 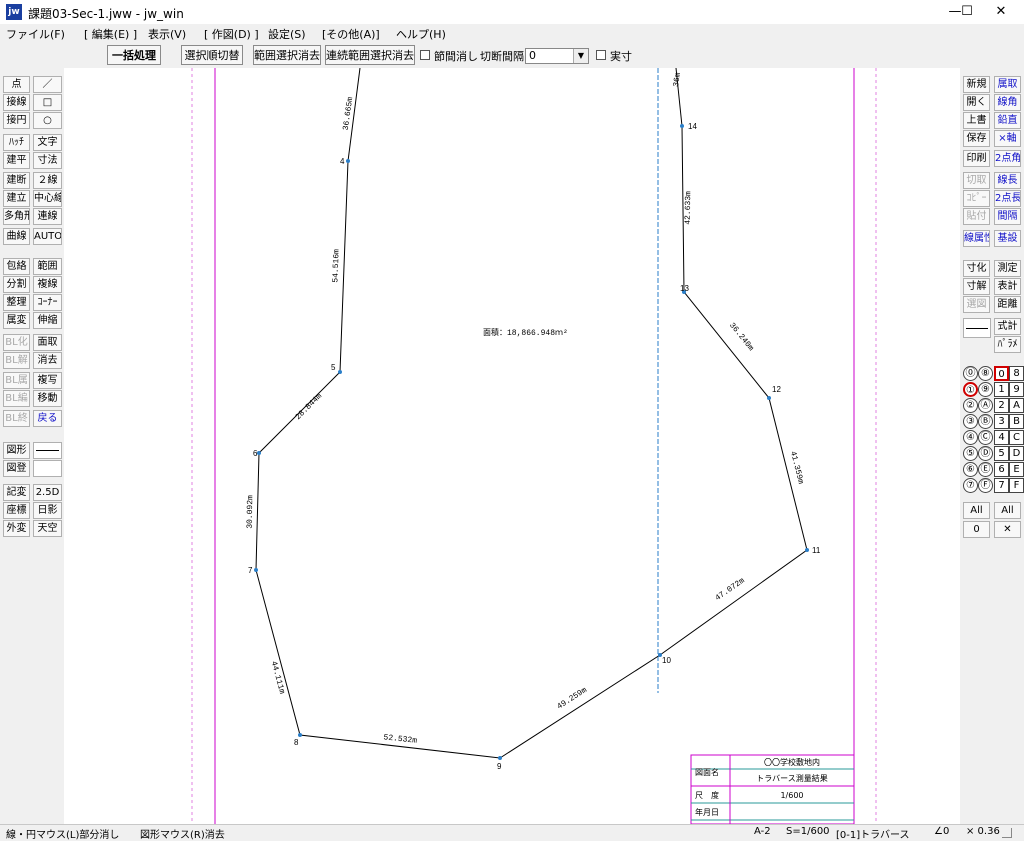 What do you see at coordinates (421, 34) in the screenshot?
I see `menu-help: ヘルプ(H)` at bounding box center [421, 34].